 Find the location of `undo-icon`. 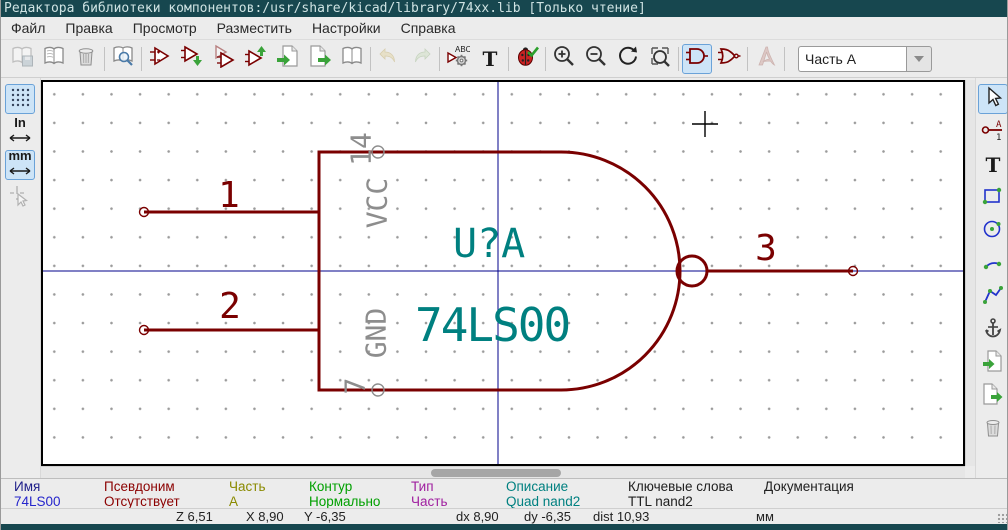

undo-icon is located at coordinates (389, 58).